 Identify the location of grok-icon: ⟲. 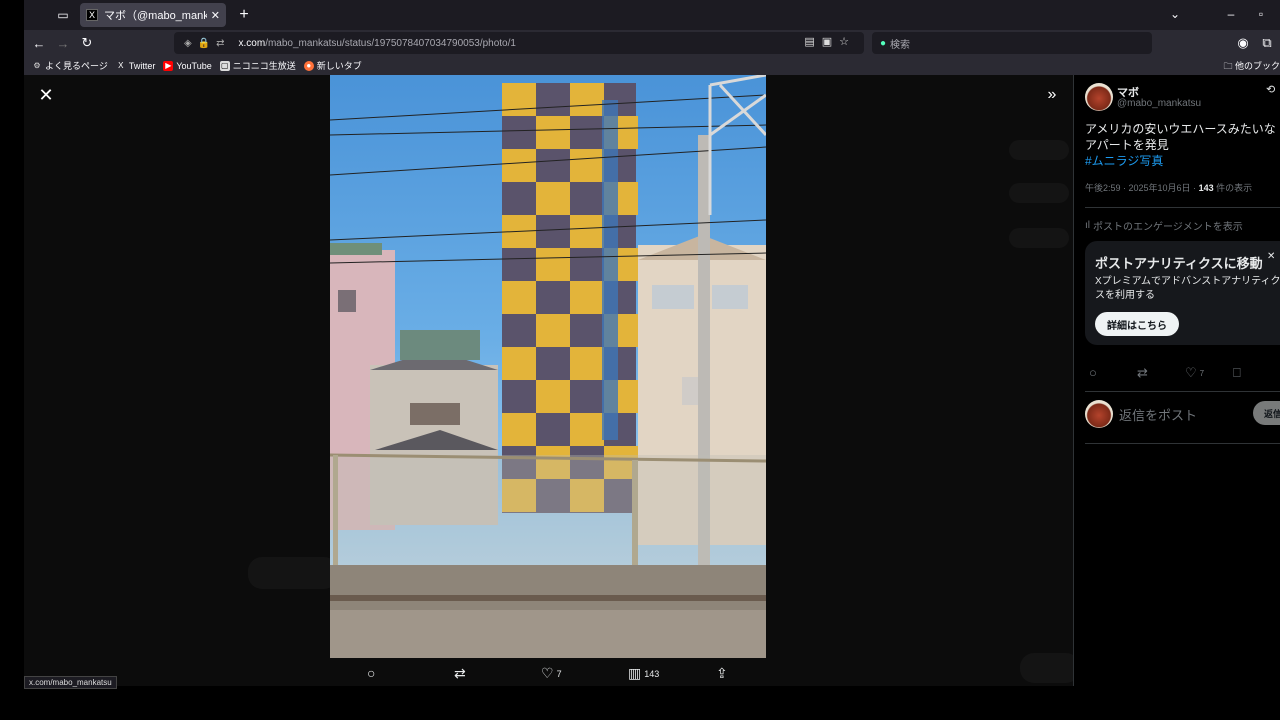
(1270, 89).